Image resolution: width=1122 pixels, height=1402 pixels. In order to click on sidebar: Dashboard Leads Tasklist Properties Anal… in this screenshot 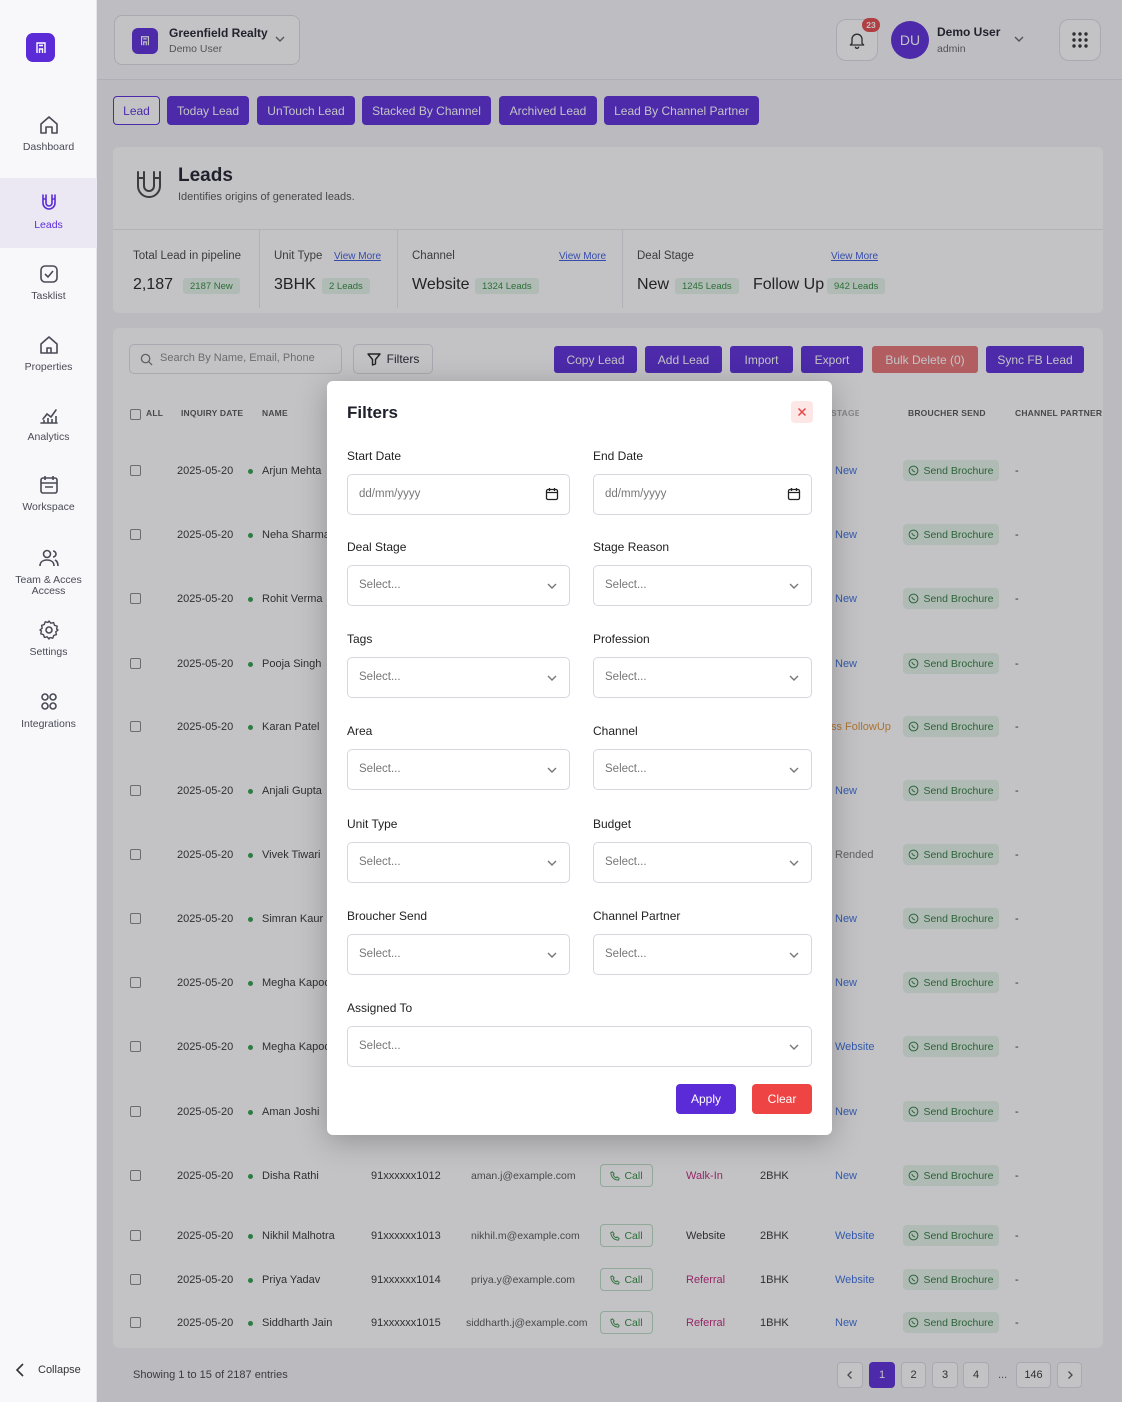, I will do `click(48, 701)`.